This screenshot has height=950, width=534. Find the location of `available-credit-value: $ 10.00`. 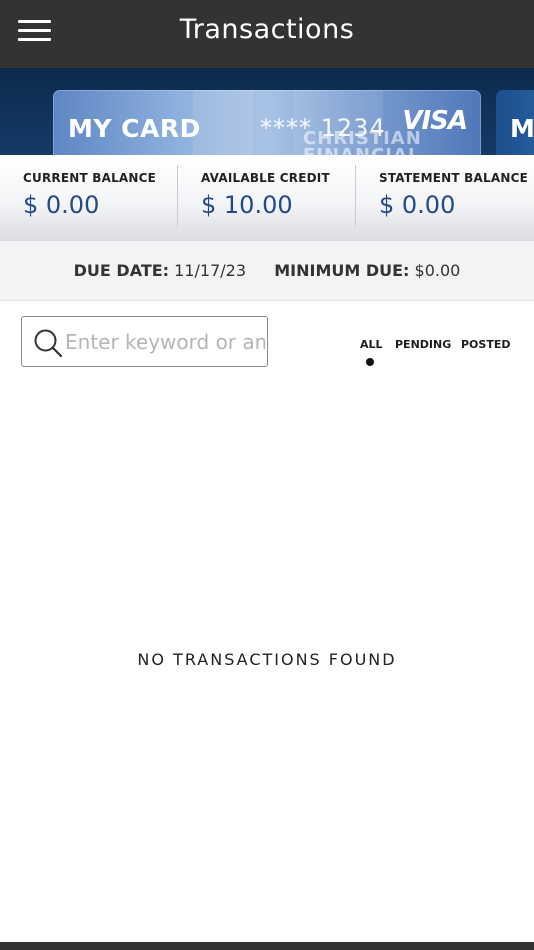

available-credit-value: $ 10.00 is located at coordinates (247, 205).